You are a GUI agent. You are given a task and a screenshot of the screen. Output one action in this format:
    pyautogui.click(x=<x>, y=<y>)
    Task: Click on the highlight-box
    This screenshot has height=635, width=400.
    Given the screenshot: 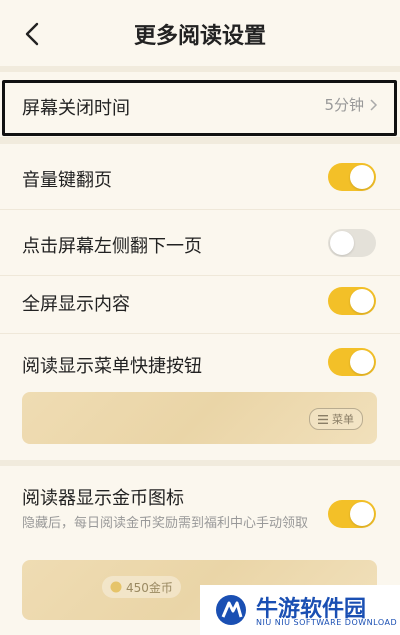 What is the action you would take?
    pyautogui.click(x=199, y=108)
    